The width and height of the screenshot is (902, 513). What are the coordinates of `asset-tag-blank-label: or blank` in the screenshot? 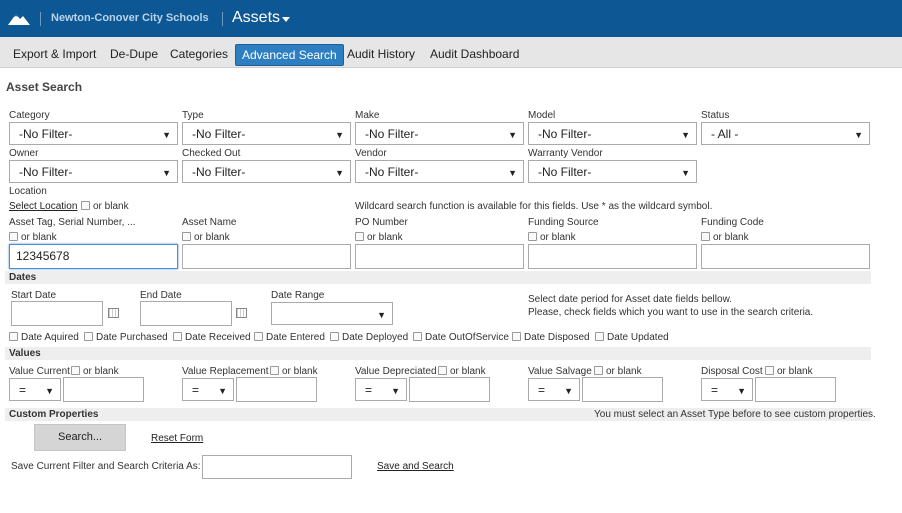 It's located at (39, 237).